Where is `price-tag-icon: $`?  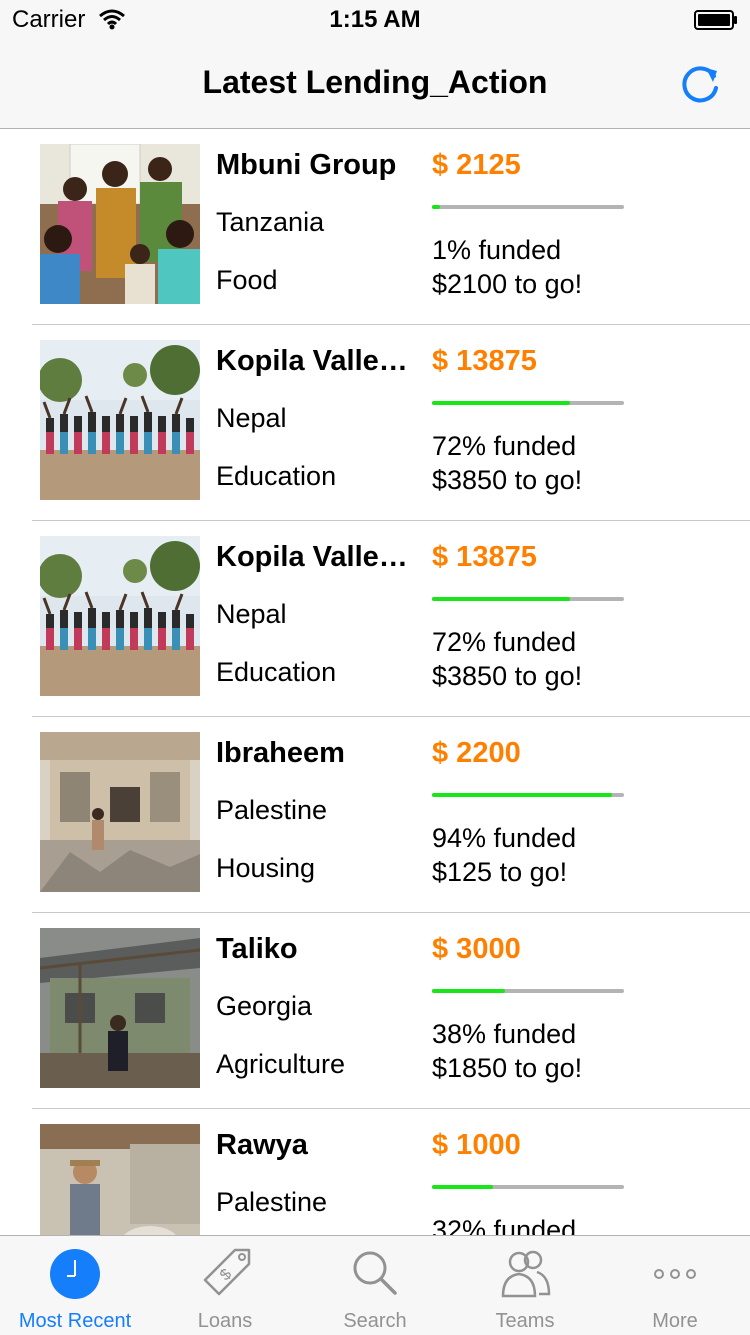 price-tag-icon: $ is located at coordinates (227, 1272).